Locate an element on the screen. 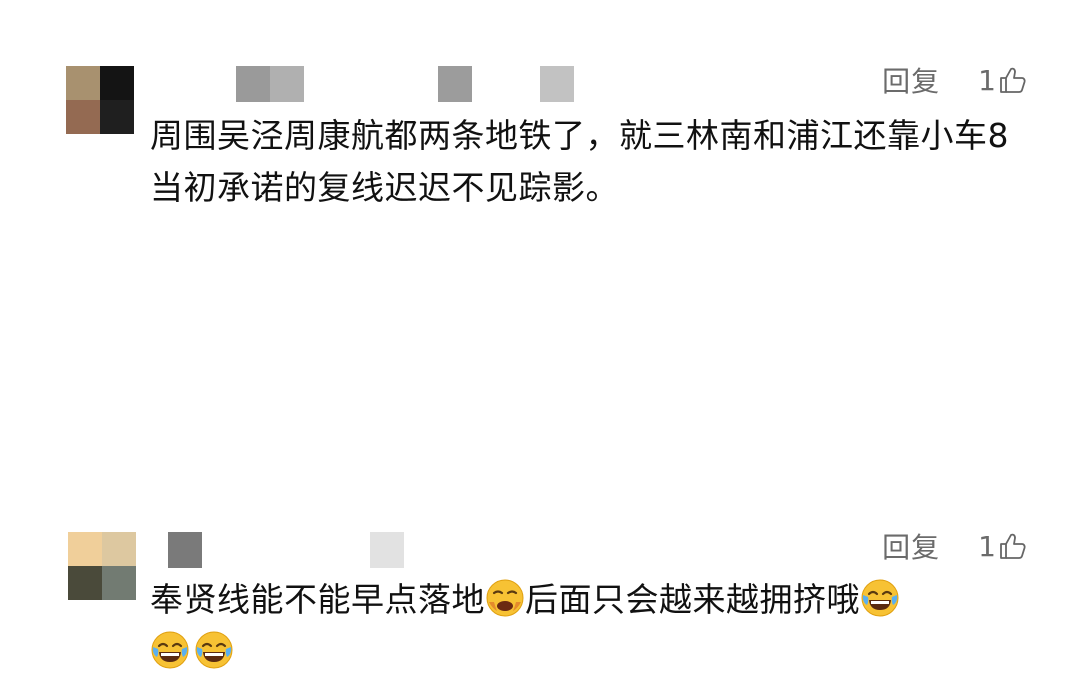  comment-text-part: 奉贤线能不能早点落地 is located at coordinates (317, 599).